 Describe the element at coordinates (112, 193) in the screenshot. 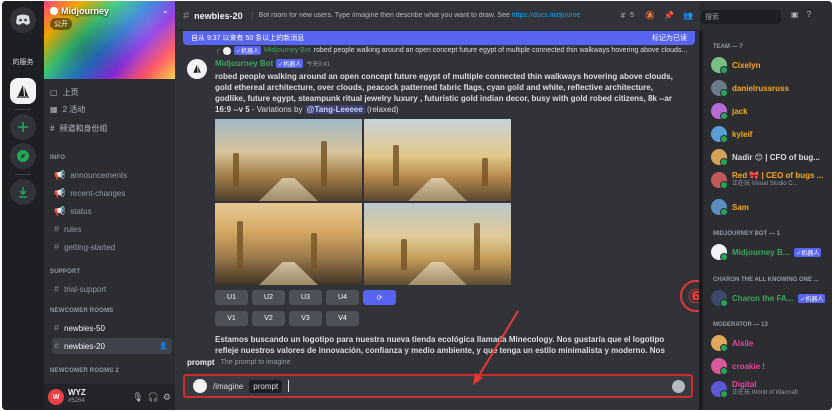

I see `channel-recent-changes: 📢 recent-changes` at that location.